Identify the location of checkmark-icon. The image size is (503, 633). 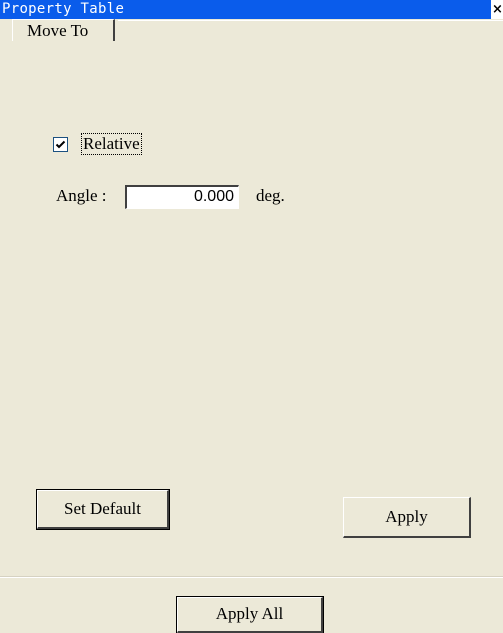
(60, 144).